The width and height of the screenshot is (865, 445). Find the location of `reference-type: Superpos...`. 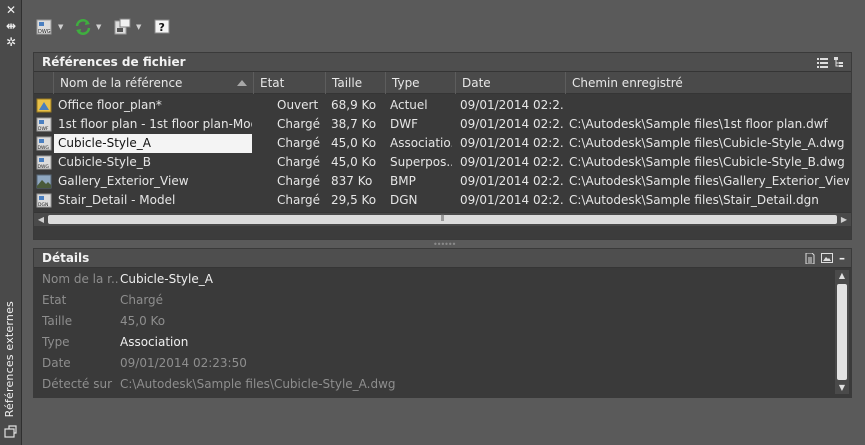

reference-type: Superpos... is located at coordinates (421, 162).